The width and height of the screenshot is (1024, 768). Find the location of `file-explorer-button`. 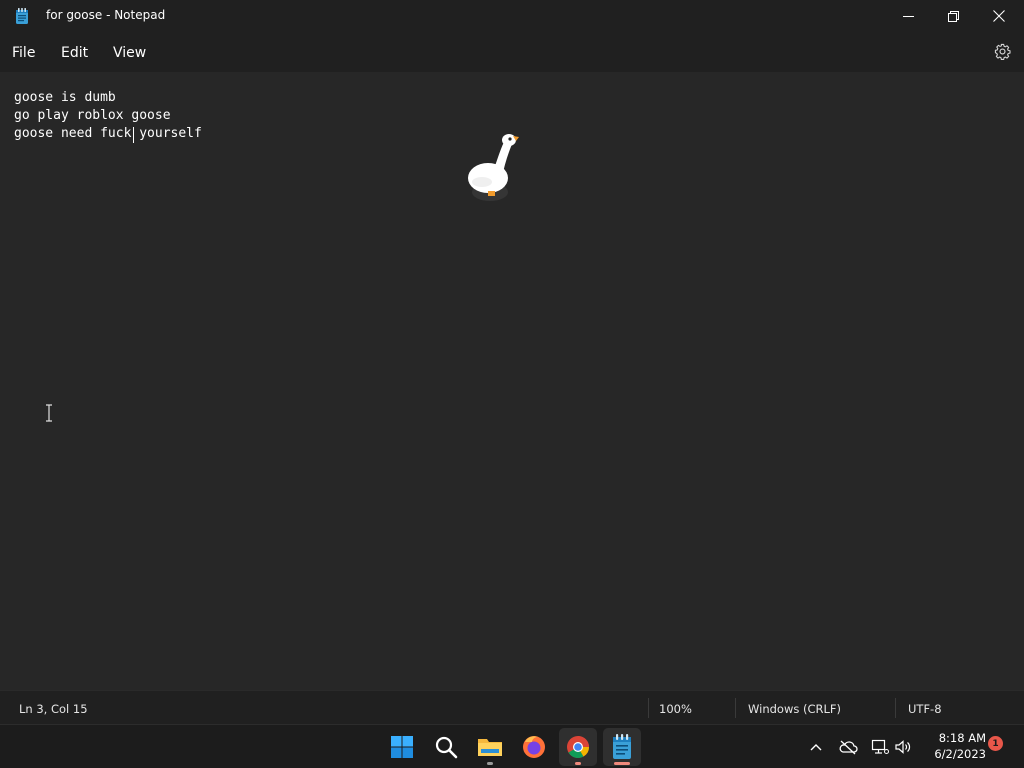

file-explorer-button is located at coordinates (490, 747).